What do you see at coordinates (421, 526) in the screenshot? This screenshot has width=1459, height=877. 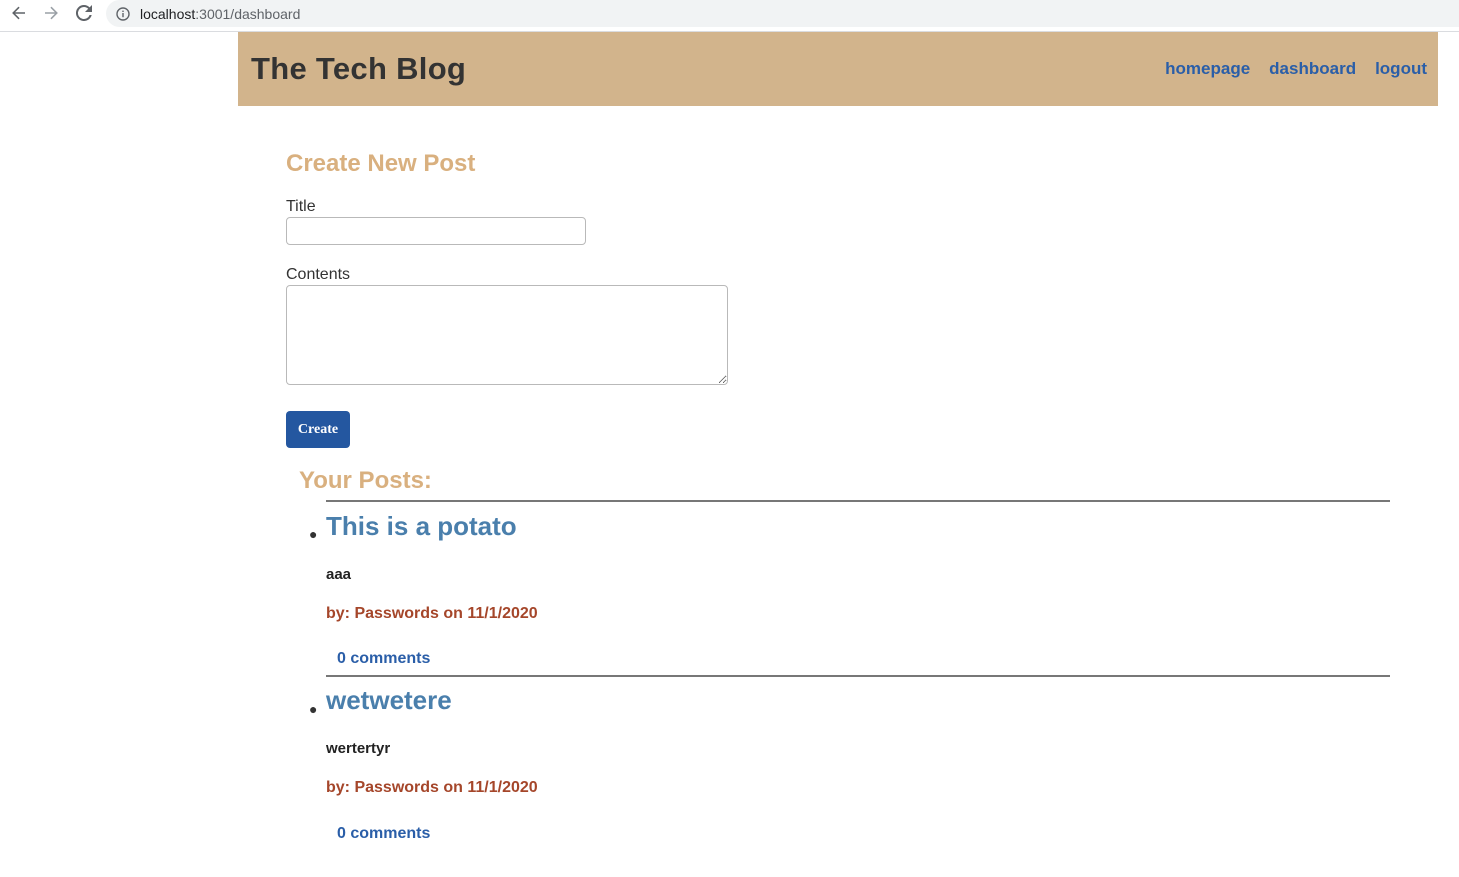 I see `post-title-link: This is a potato` at bounding box center [421, 526].